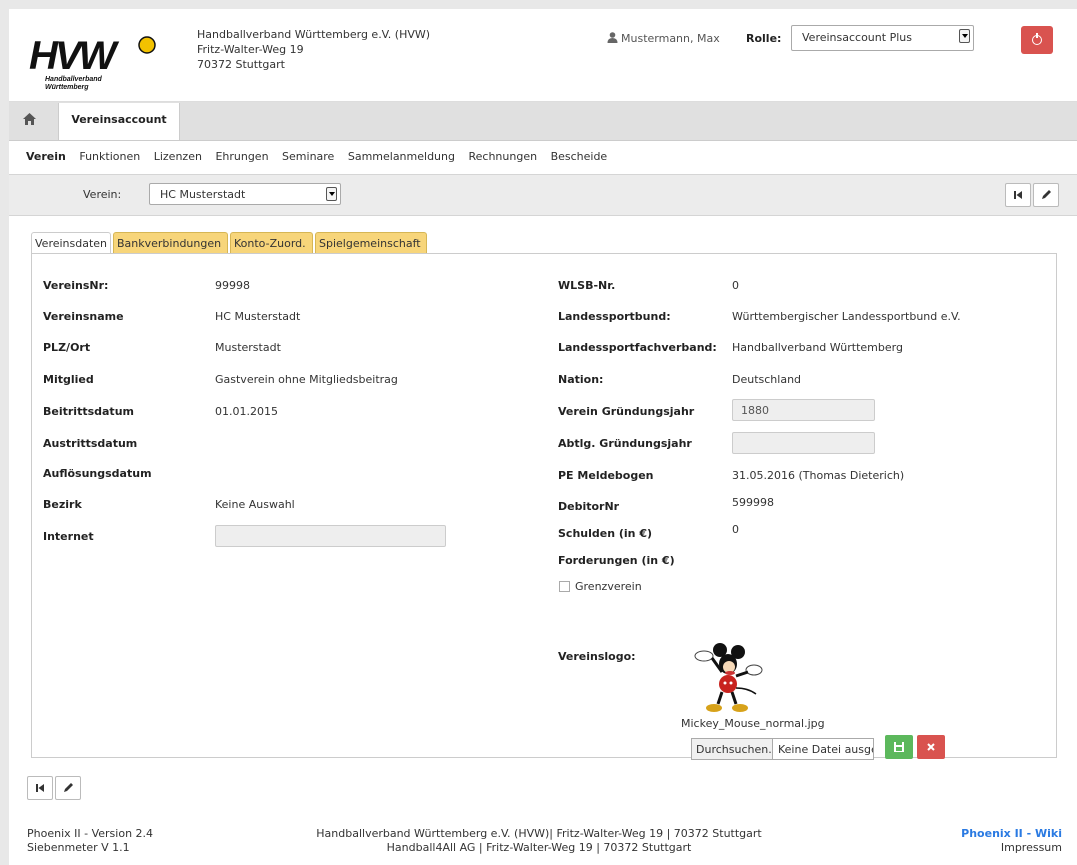 Image resolution: width=1077 pixels, height=865 pixels. Describe the element at coordinates (71, 243) in the screenshot. I see `tab-vereinsdaten: Vereinsdaten` at that location.